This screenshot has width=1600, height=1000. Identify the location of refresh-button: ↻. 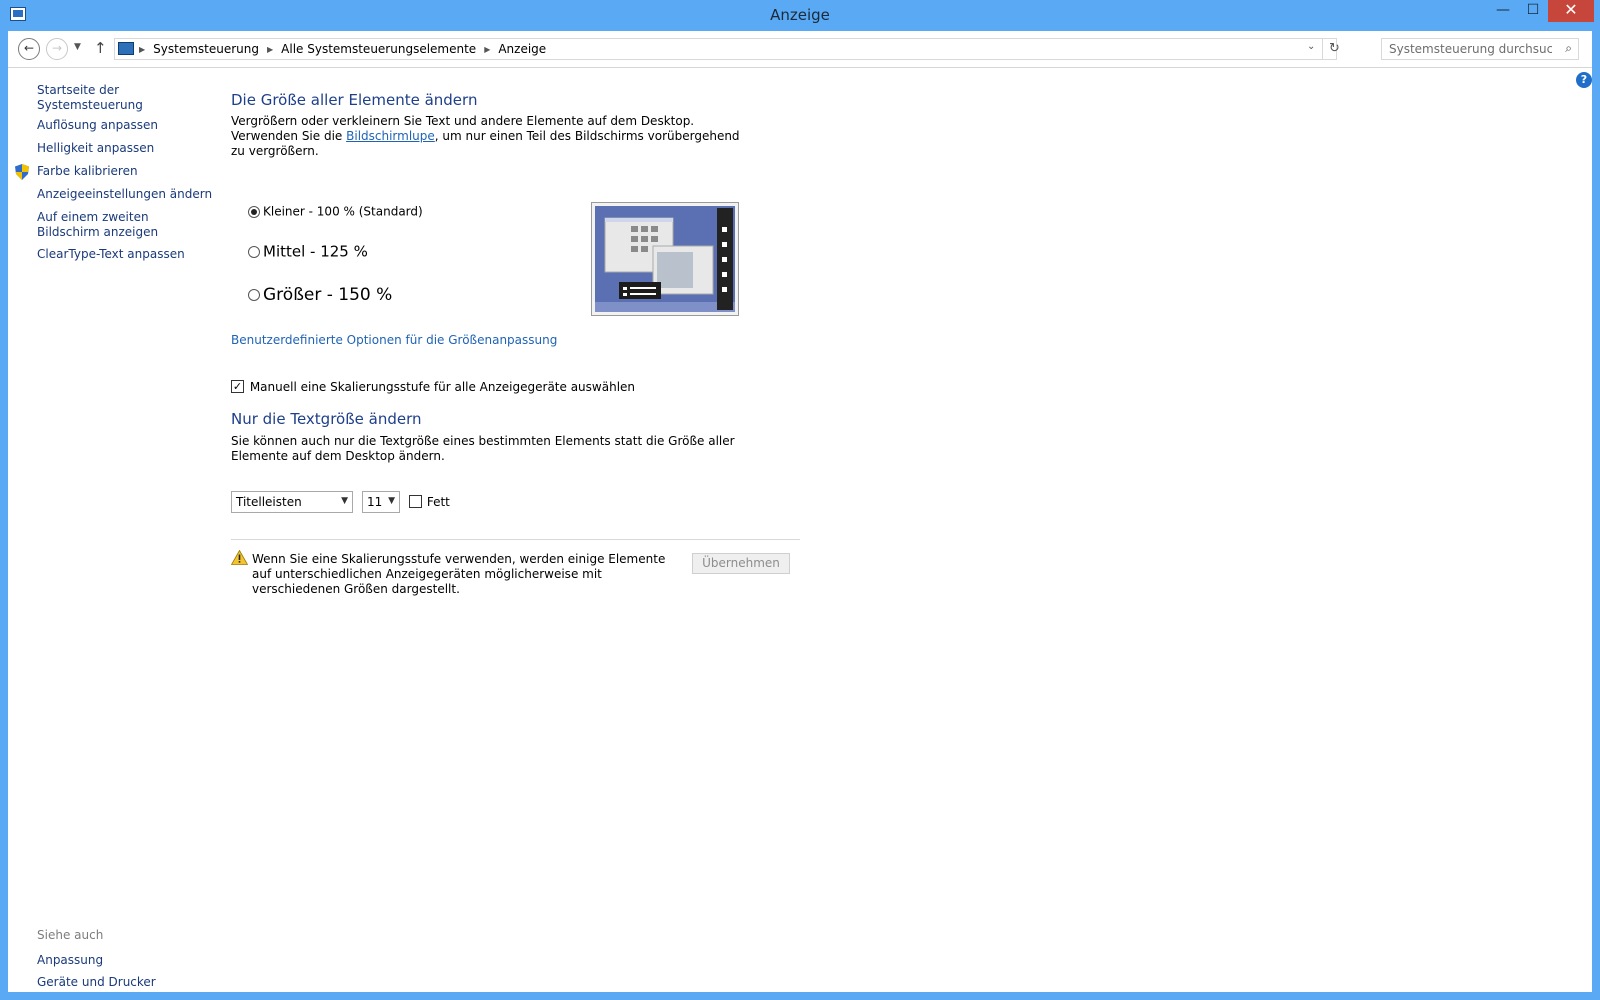
(1334, 49).